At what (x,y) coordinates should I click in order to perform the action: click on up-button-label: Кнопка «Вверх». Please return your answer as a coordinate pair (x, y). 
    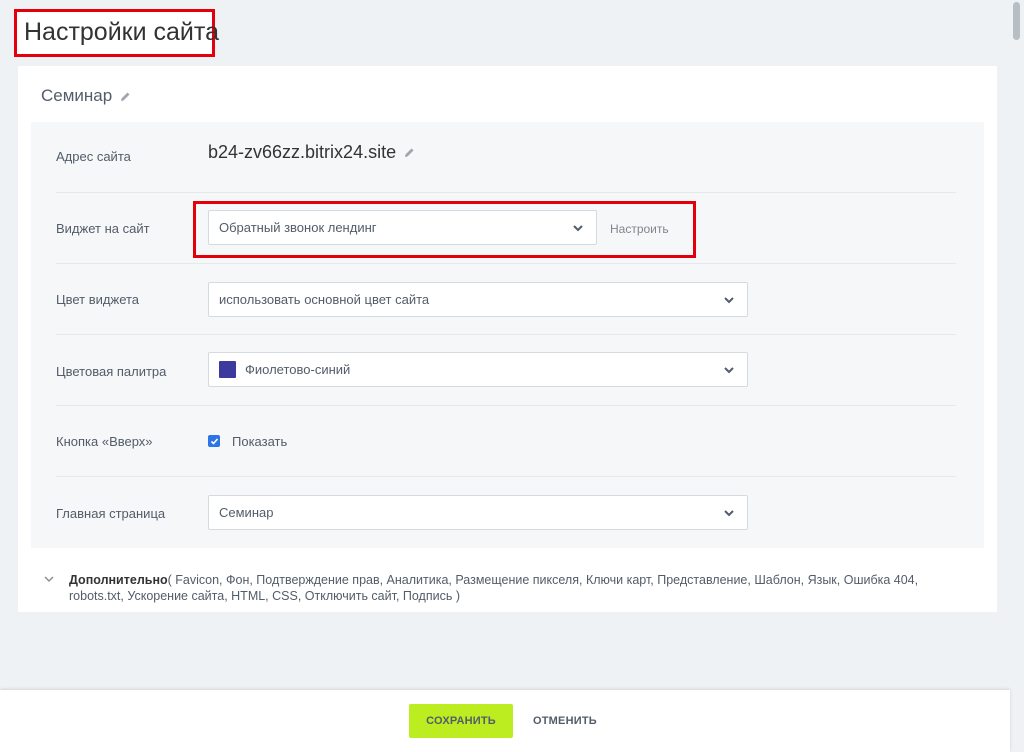
    Looking at the image, I should click on (104, 441).